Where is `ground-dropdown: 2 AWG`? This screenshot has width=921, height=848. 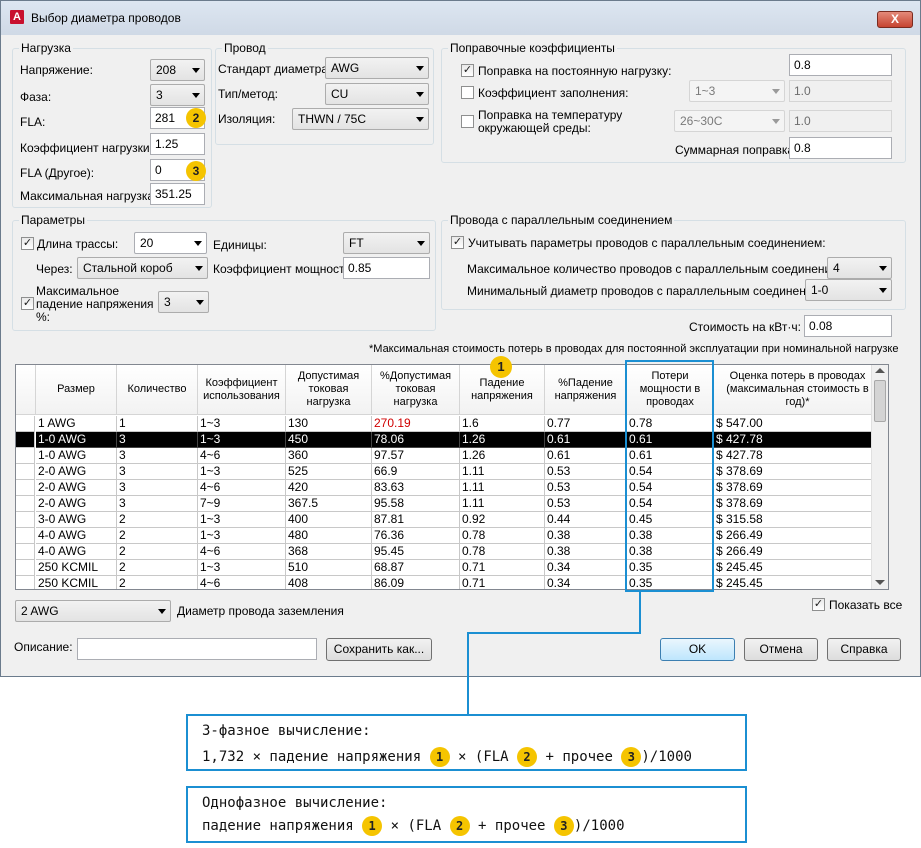 ground-dropdown: 2 AWG is located at coordinates (93, 611).